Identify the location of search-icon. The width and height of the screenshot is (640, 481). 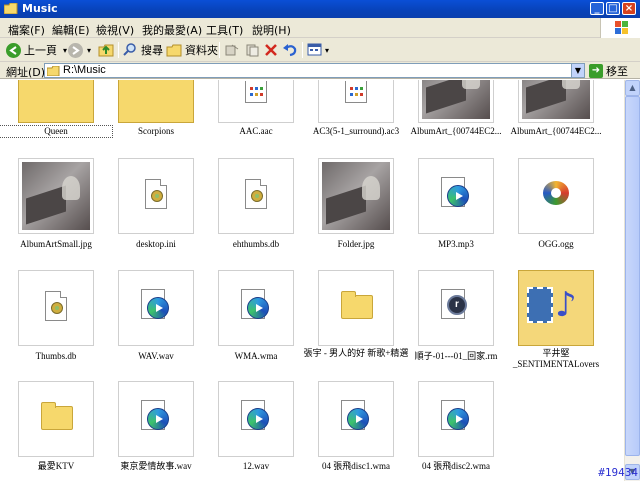
(129, 49).